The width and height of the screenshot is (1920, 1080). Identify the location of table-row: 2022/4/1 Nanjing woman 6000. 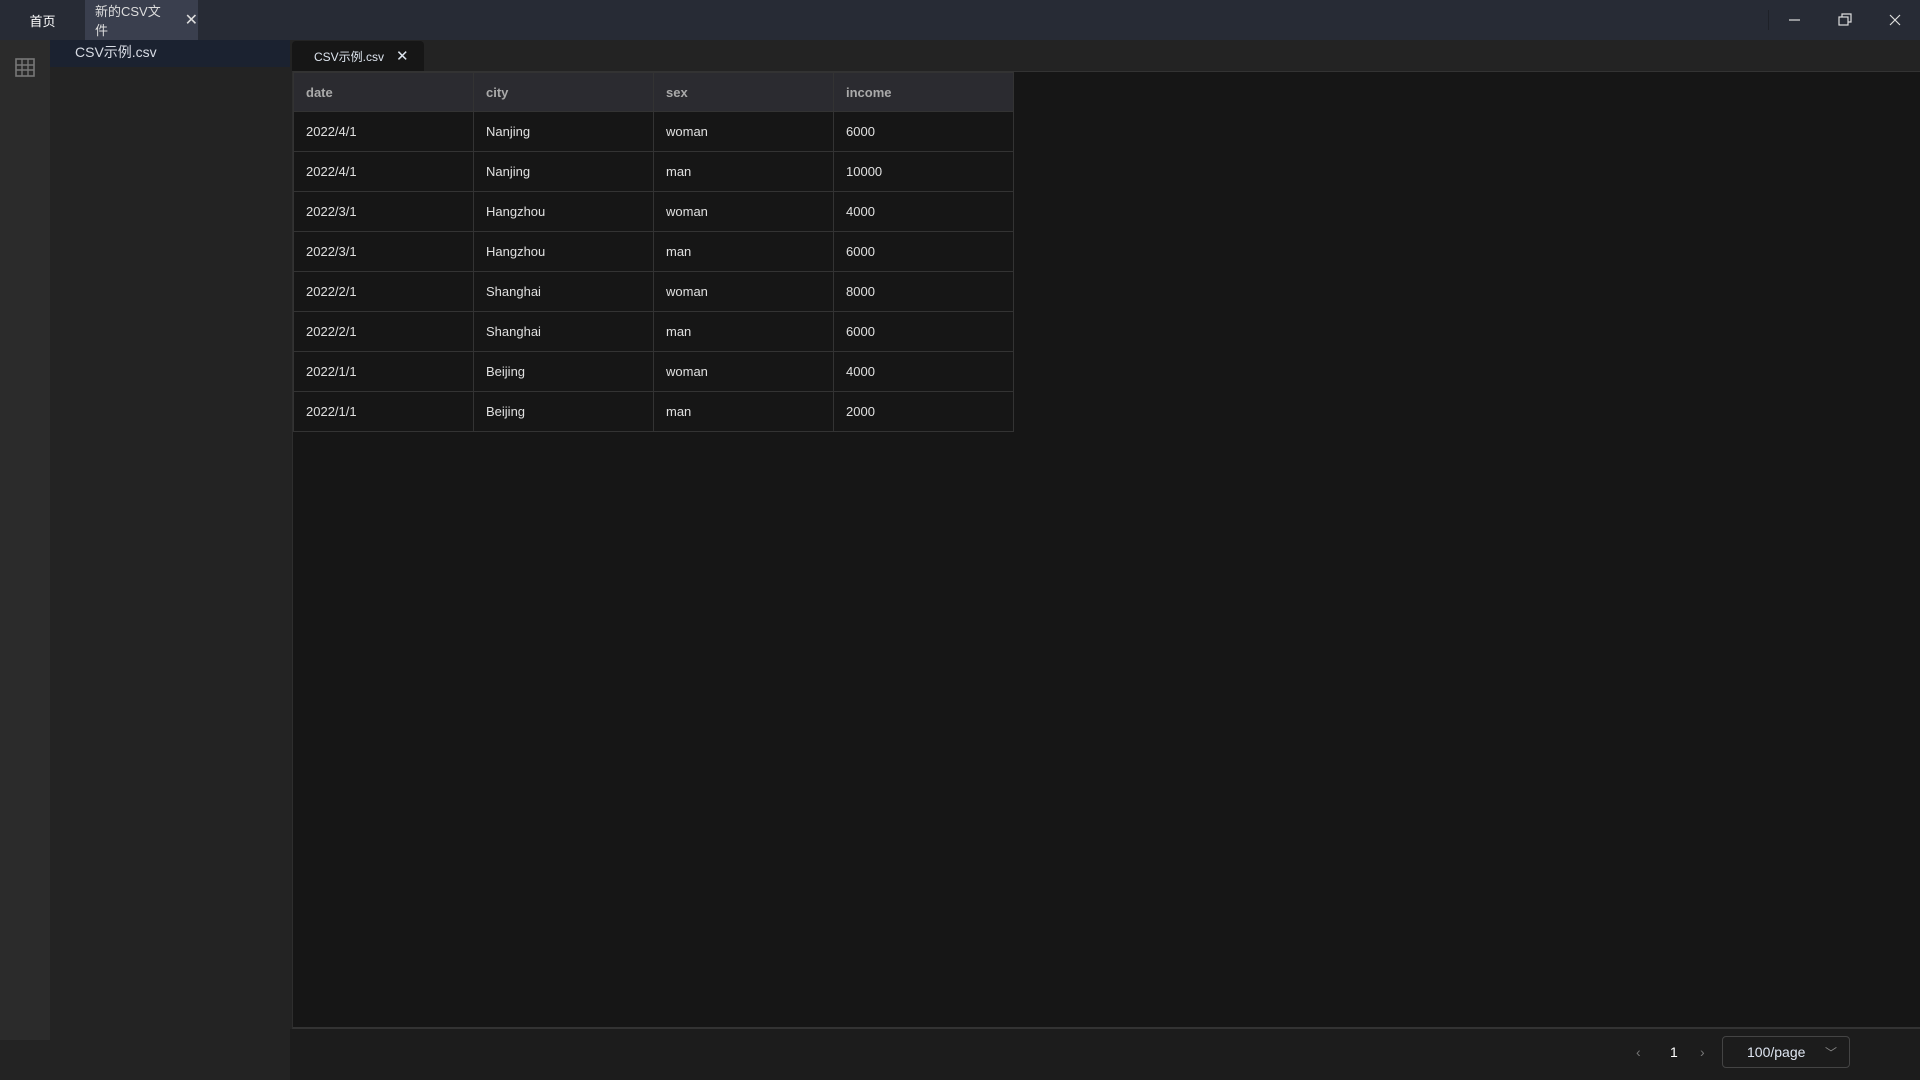
(653, 131).